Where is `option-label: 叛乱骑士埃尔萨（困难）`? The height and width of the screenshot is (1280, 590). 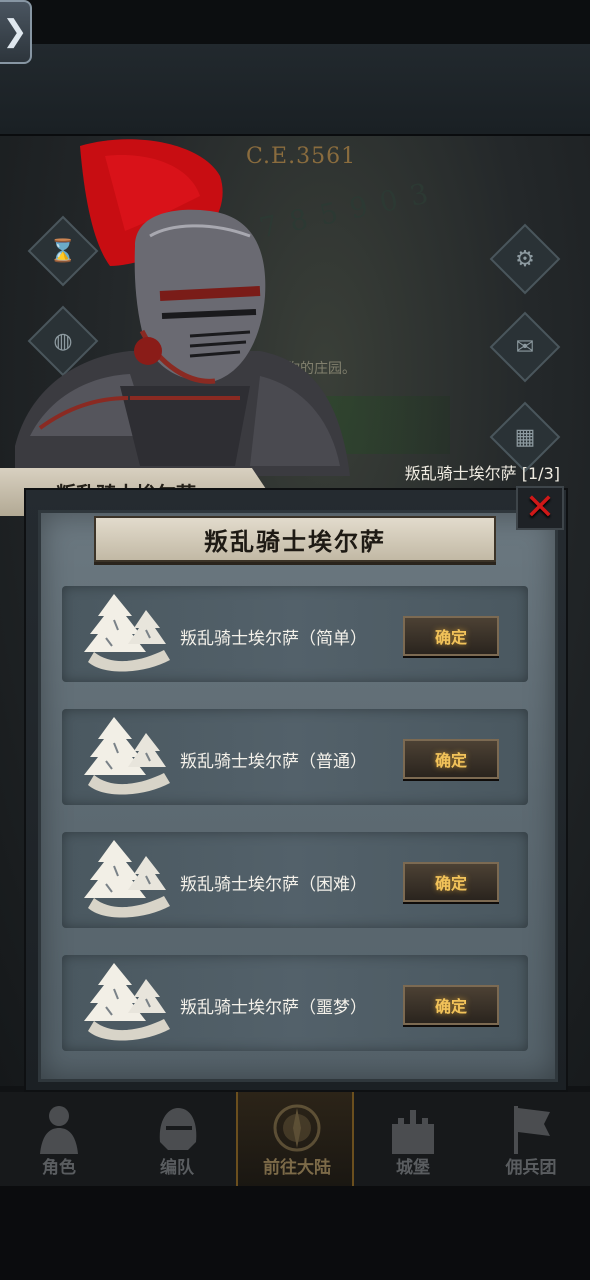
option-label: 叛乱骑士埃尔萨（困难） is located at coordinates (273, 885).